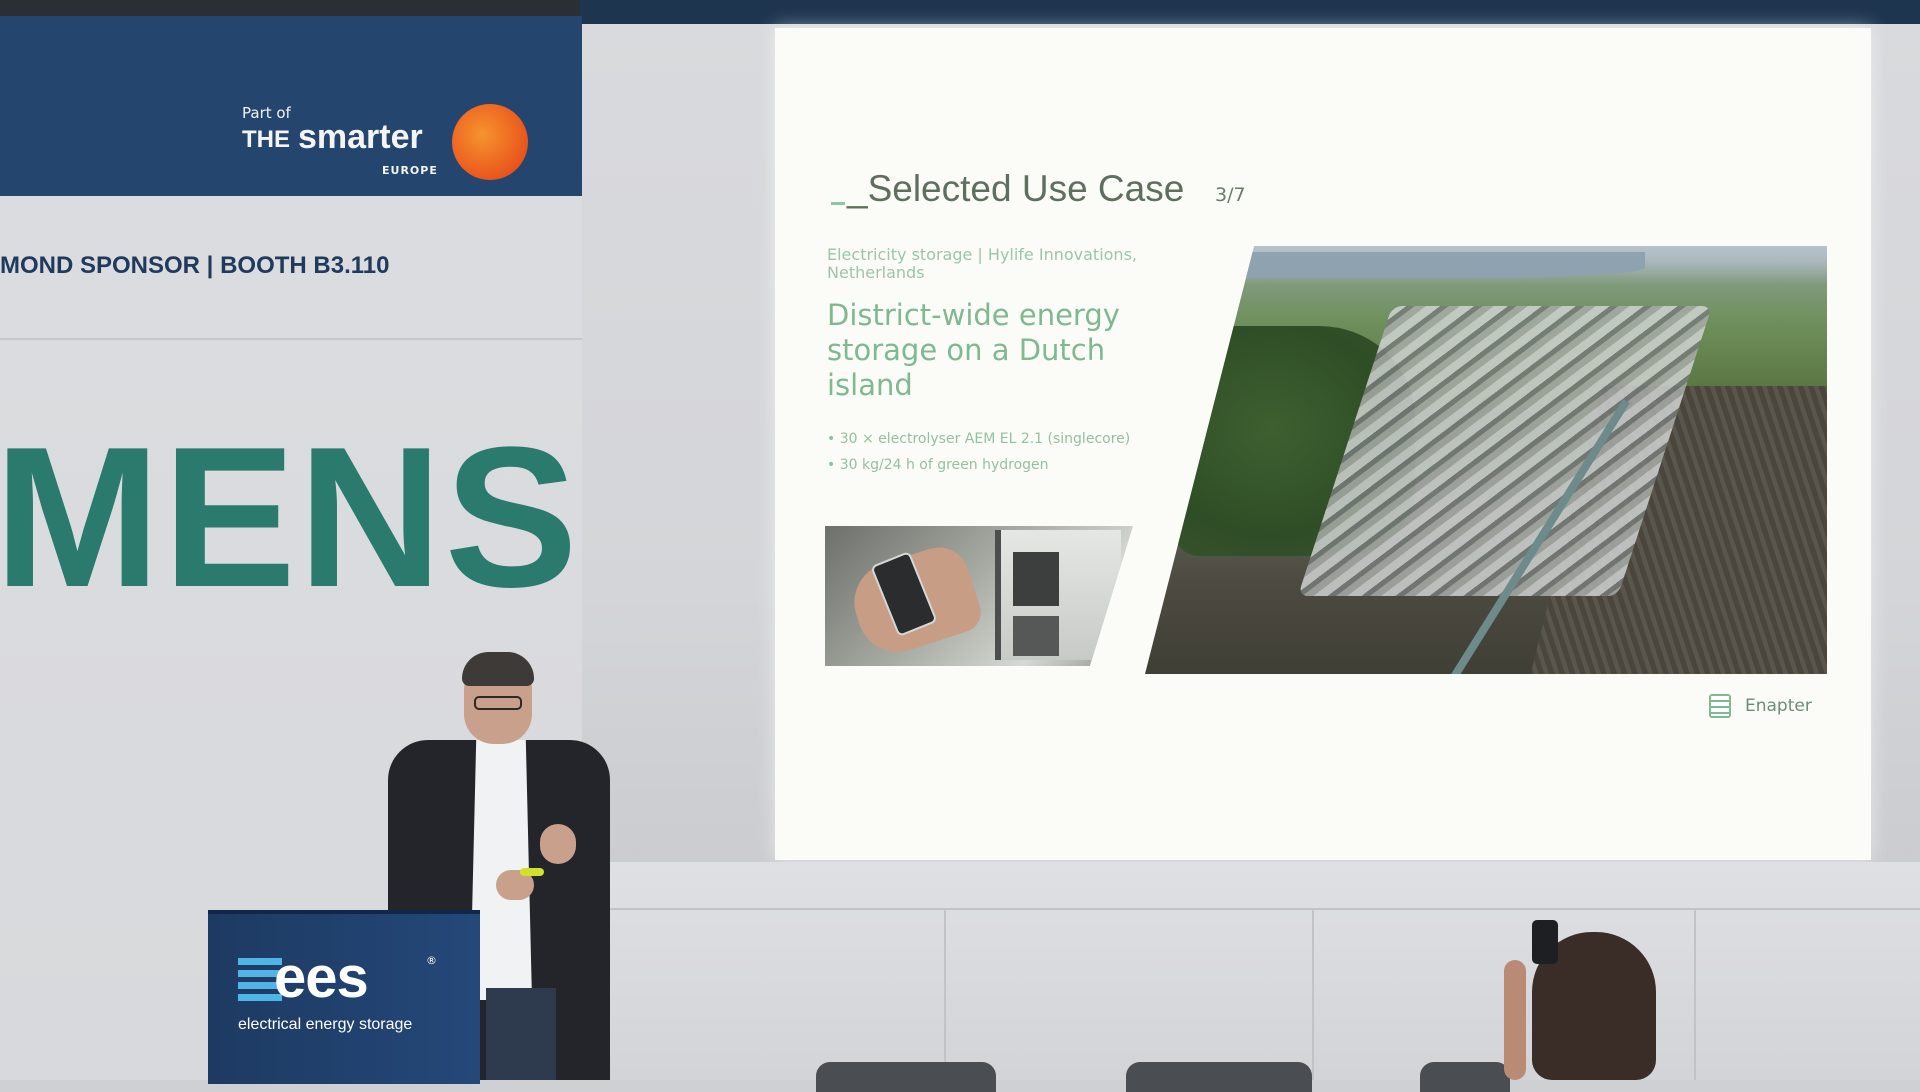  I want to click on banner-header-band: Part of THE smarter EUROPE, so click(291, 106).